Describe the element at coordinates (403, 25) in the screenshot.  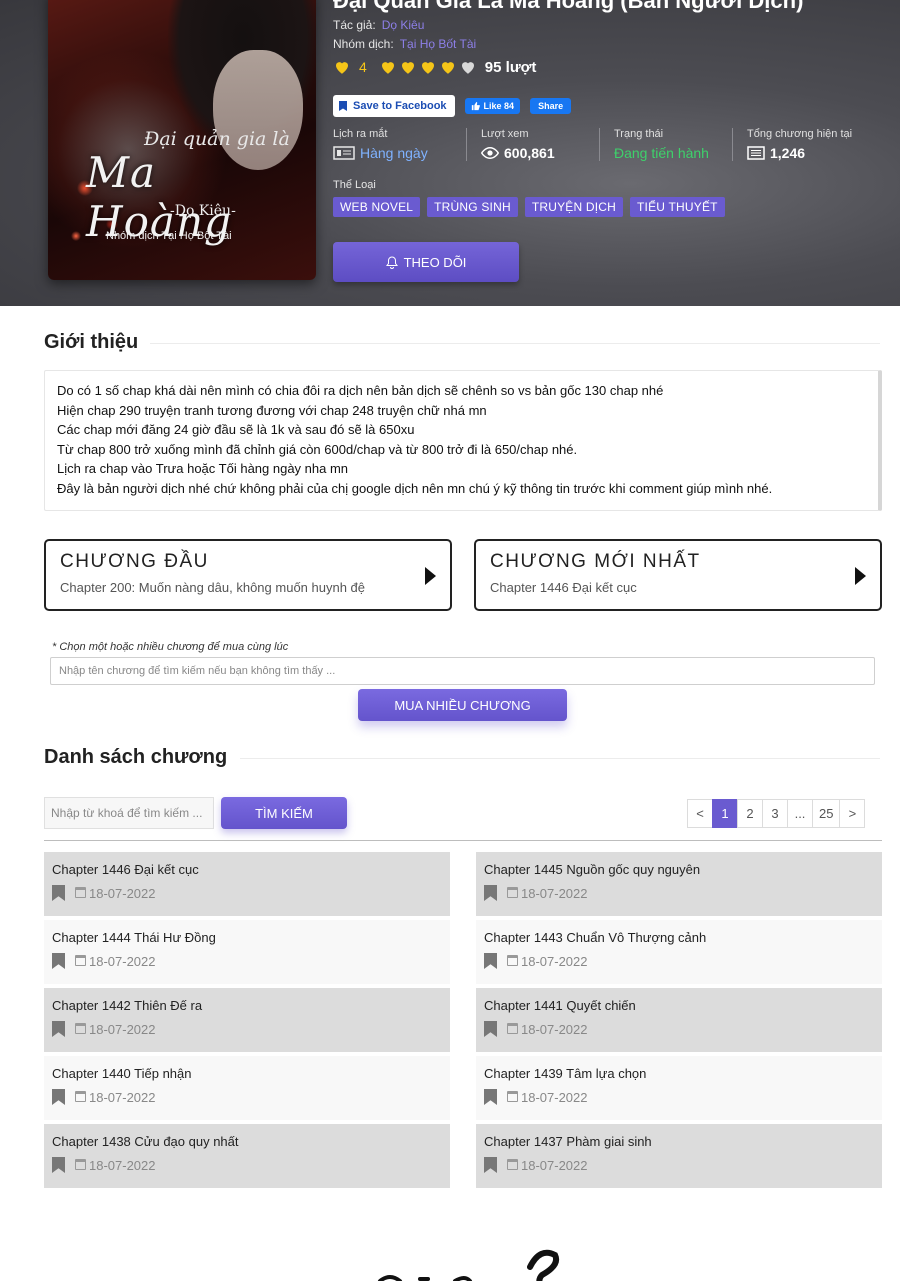
I see `author-link: Dọ Kiêu` at that location.